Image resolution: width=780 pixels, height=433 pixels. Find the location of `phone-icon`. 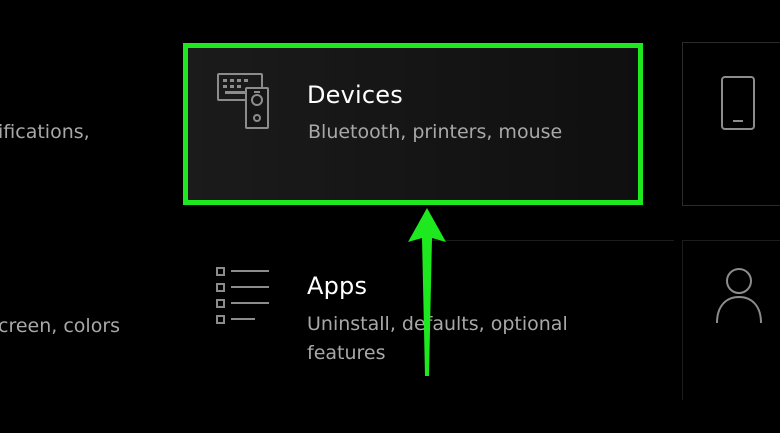

phone-icon is located at coordinates (738, 103).